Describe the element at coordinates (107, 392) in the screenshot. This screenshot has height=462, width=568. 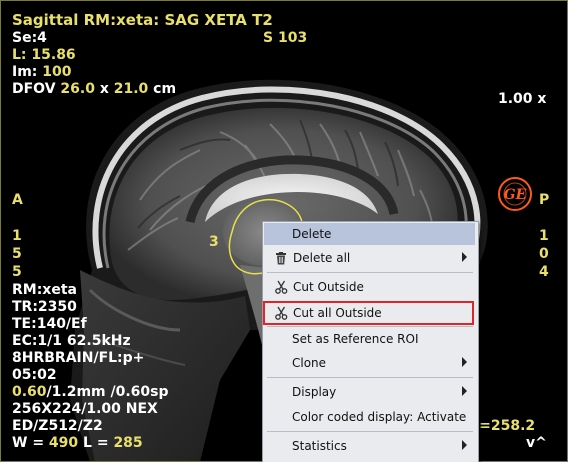
I see `thickness-rest: /1.2mm /0.60sp` at that location.